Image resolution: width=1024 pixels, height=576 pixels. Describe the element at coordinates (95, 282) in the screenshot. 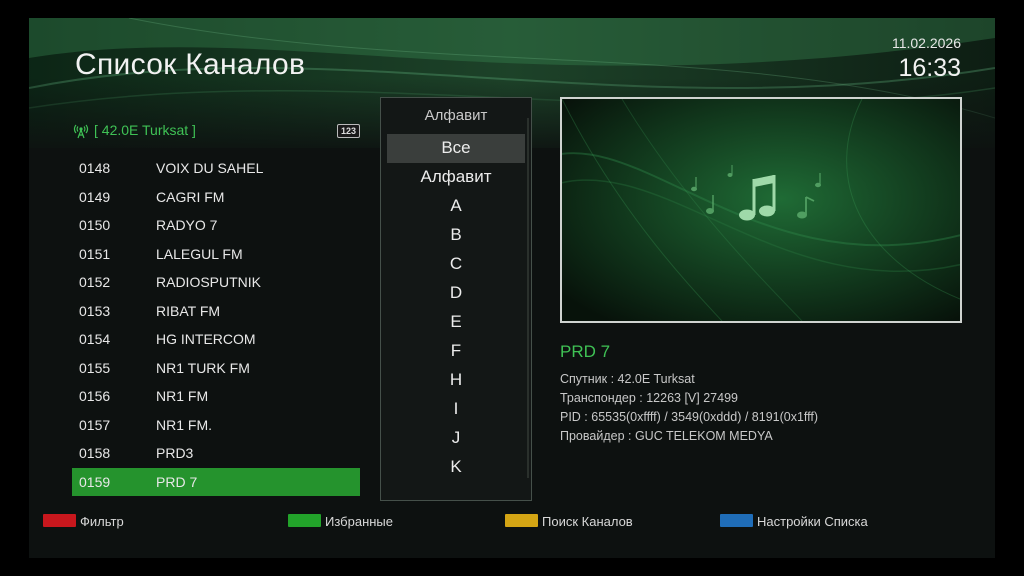

I see `channel-number: 0152` at that location.